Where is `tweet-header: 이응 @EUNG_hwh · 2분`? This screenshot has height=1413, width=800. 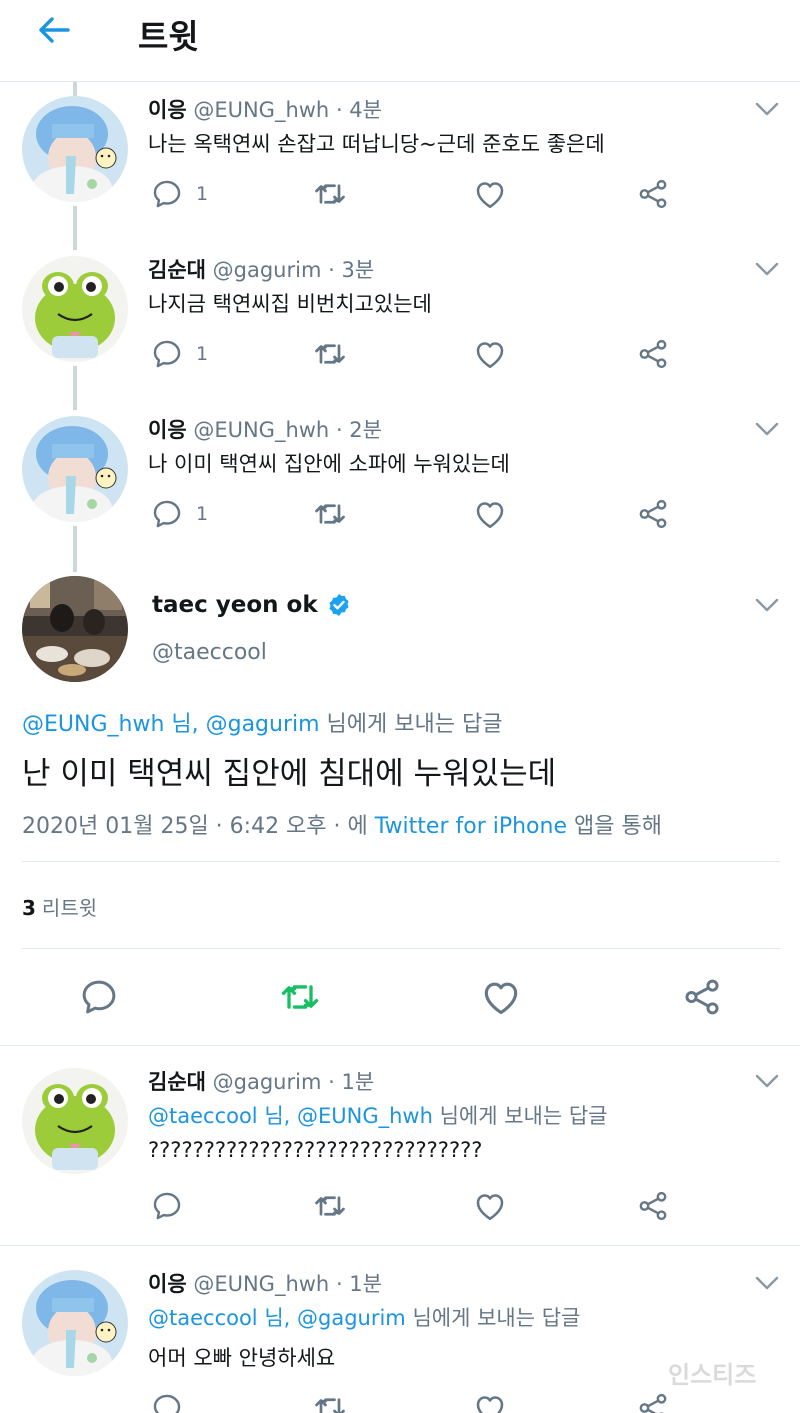 tweet-header: 이응 @EUNG_hwh · 2분 is located at coordinates (265, 429).